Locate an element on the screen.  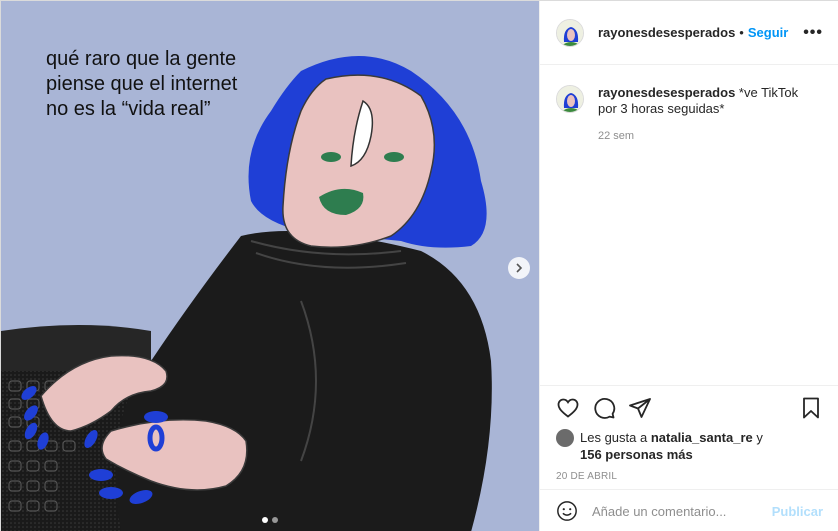
bookmark-icon is located at coordinates (811, 408).